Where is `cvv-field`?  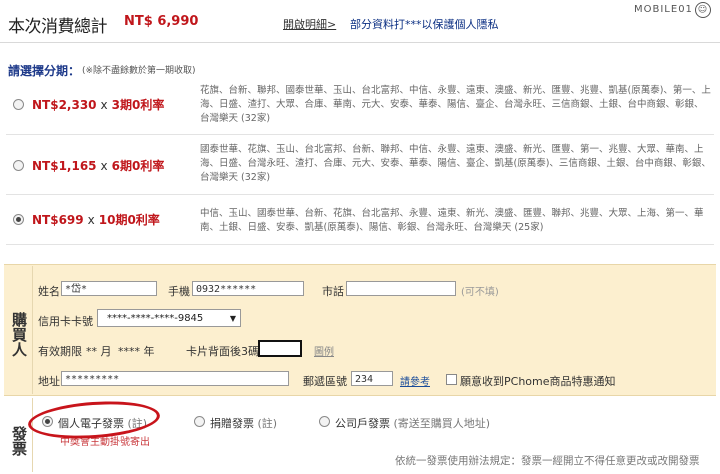
cvv-field is located at coordinates (280, 348).